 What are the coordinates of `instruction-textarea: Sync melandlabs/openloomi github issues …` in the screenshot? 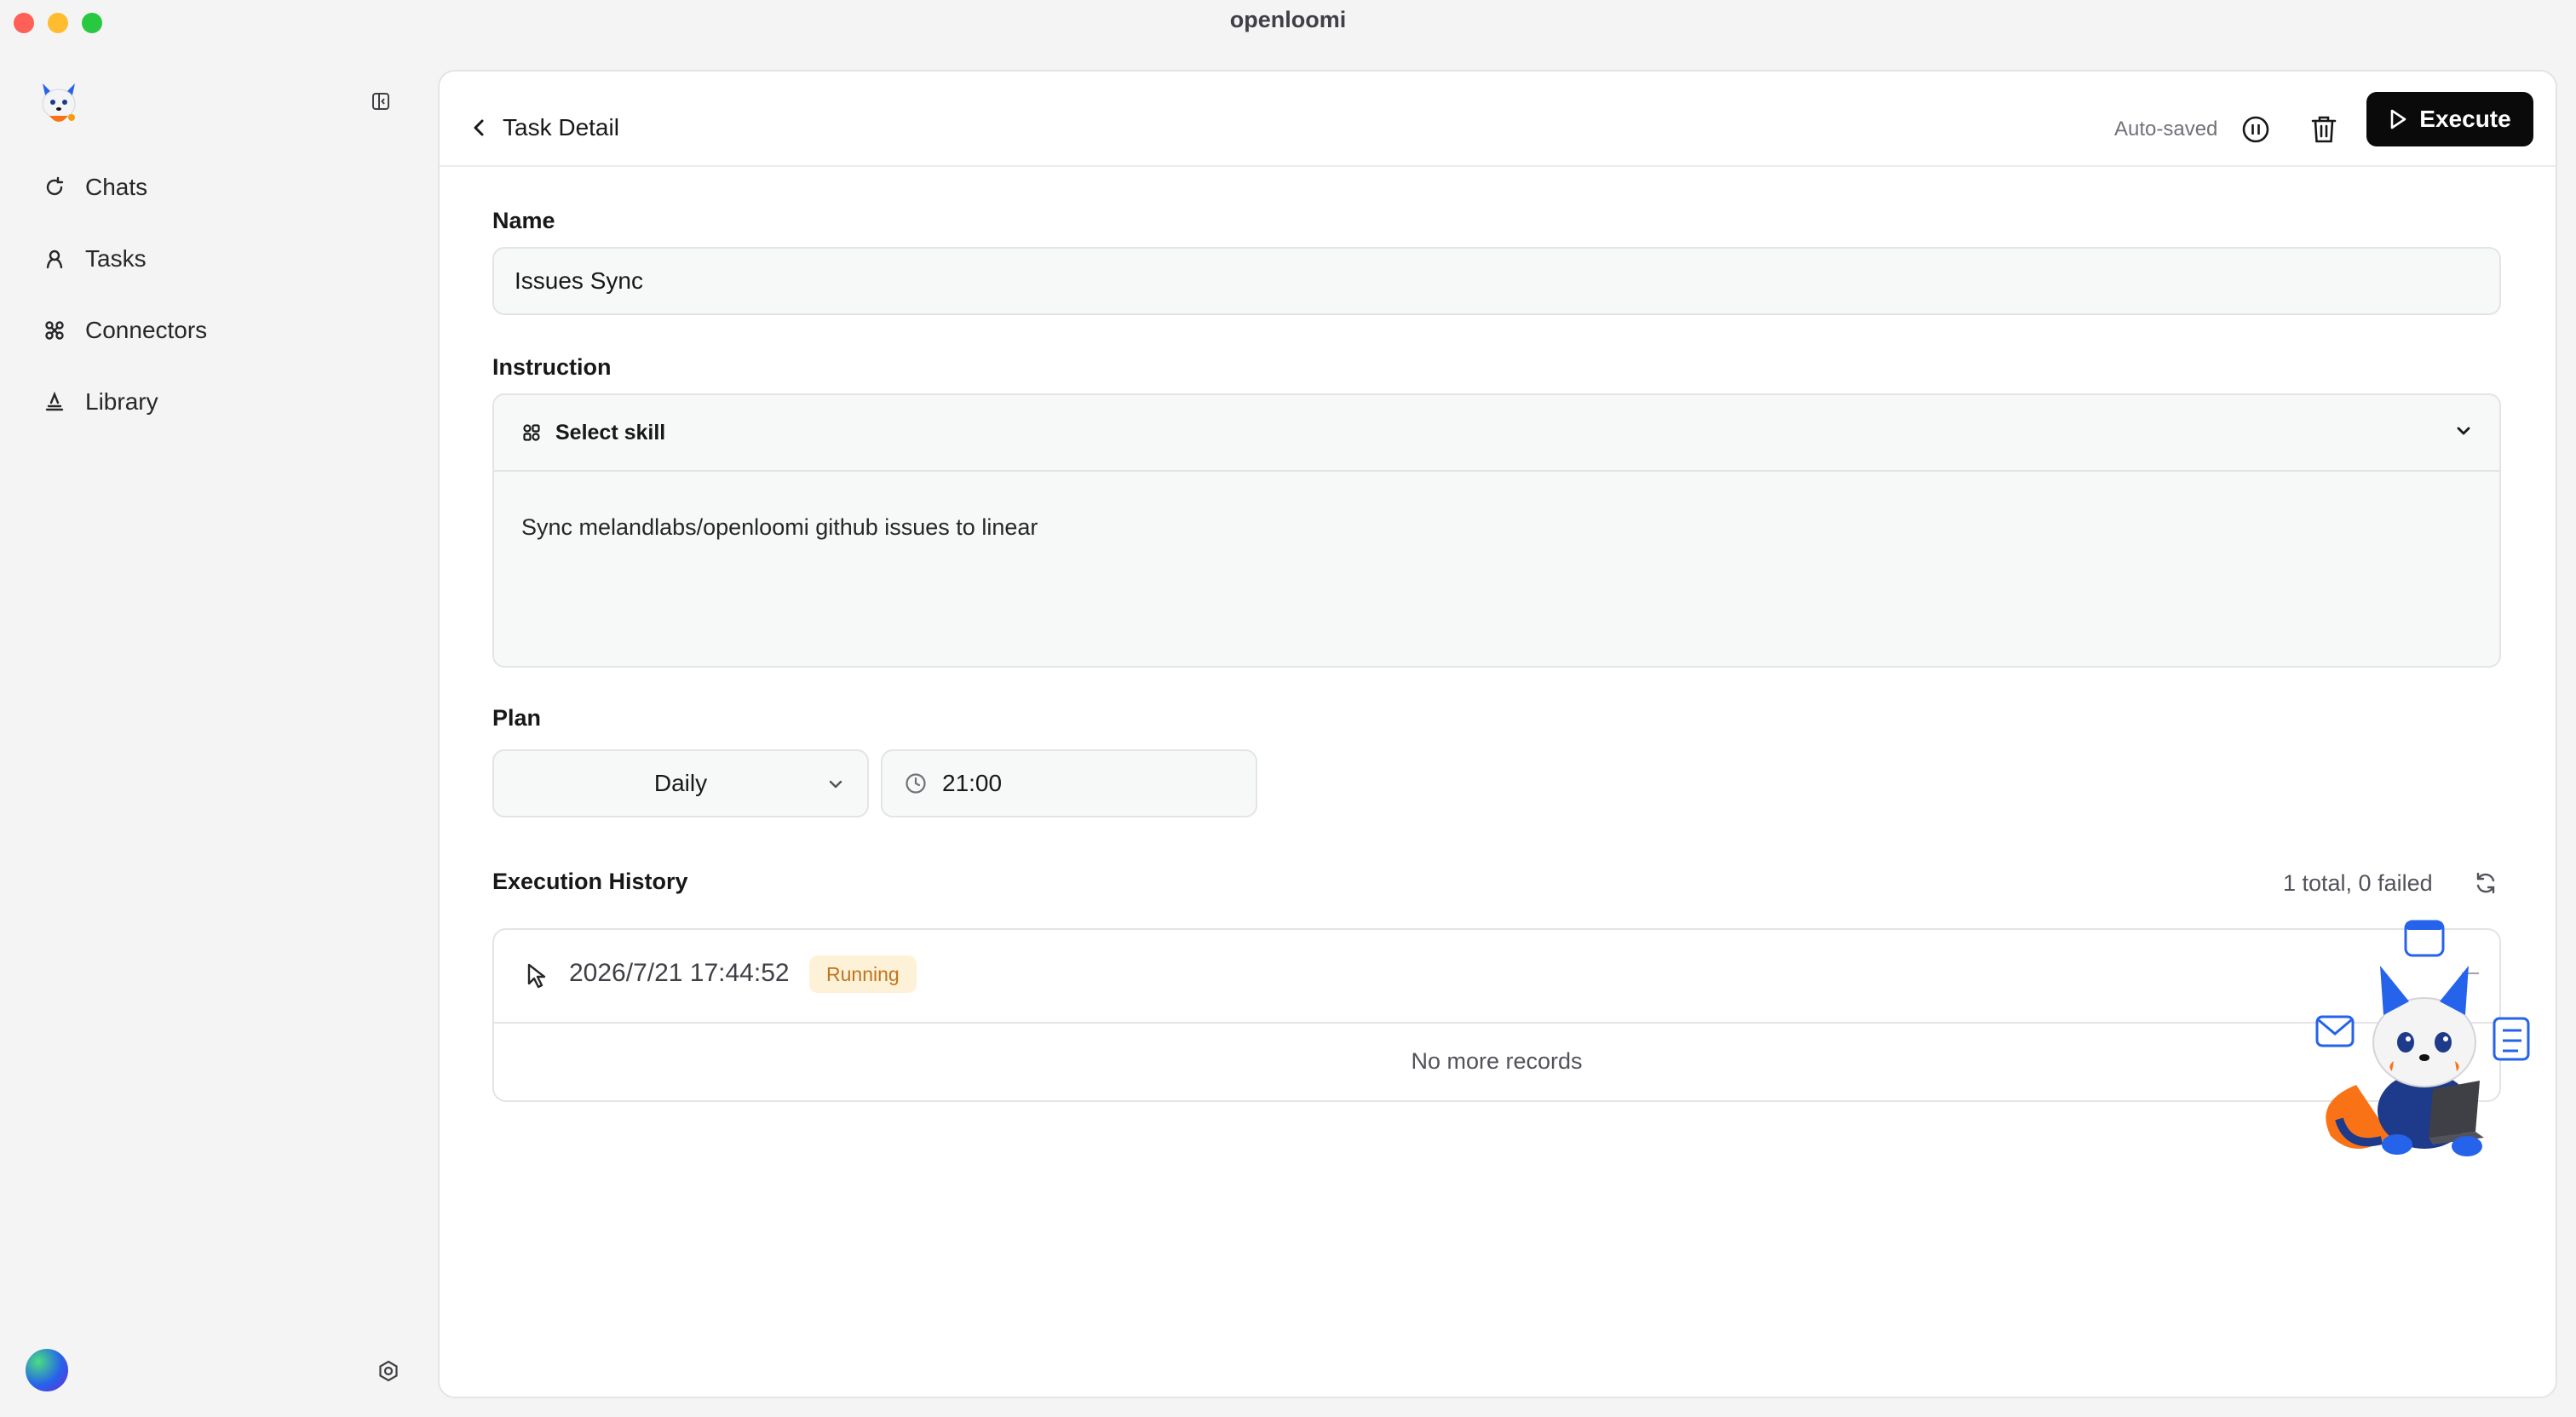 It's located at (780, 527).